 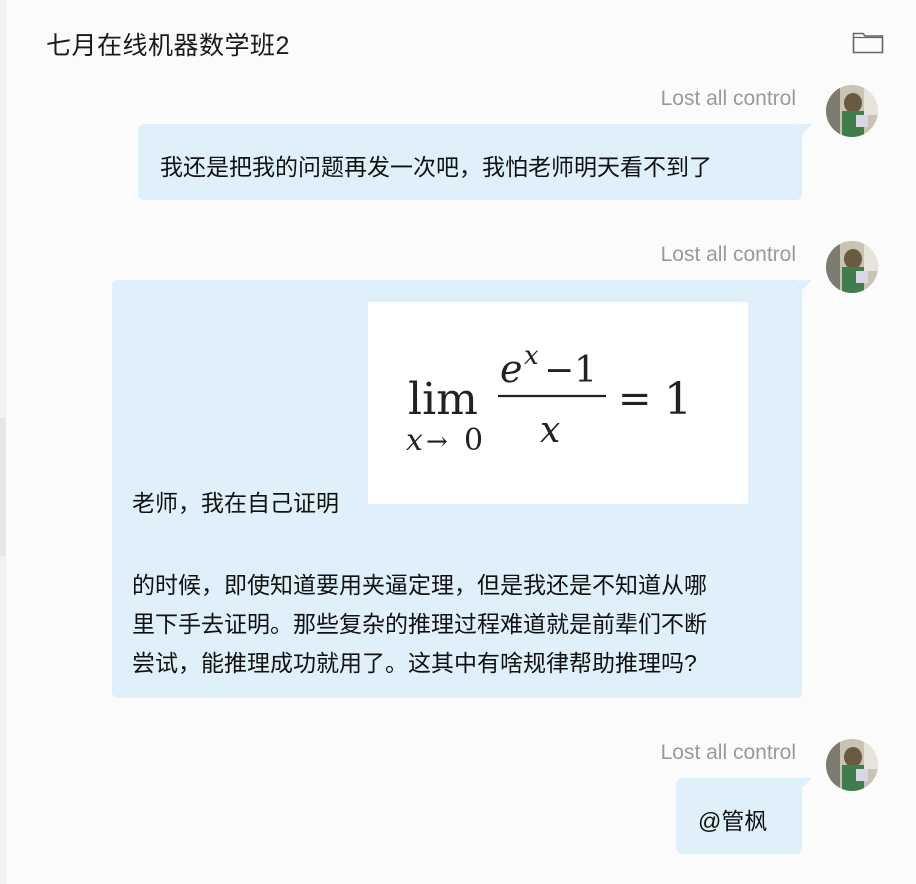 What do you see at coordinates (419, 624) in the screenshot?
I see `message-text-line: 里下手去证明。那些复杂的推理过程难道就是前辈们不断` at bounding box center [419, 624].